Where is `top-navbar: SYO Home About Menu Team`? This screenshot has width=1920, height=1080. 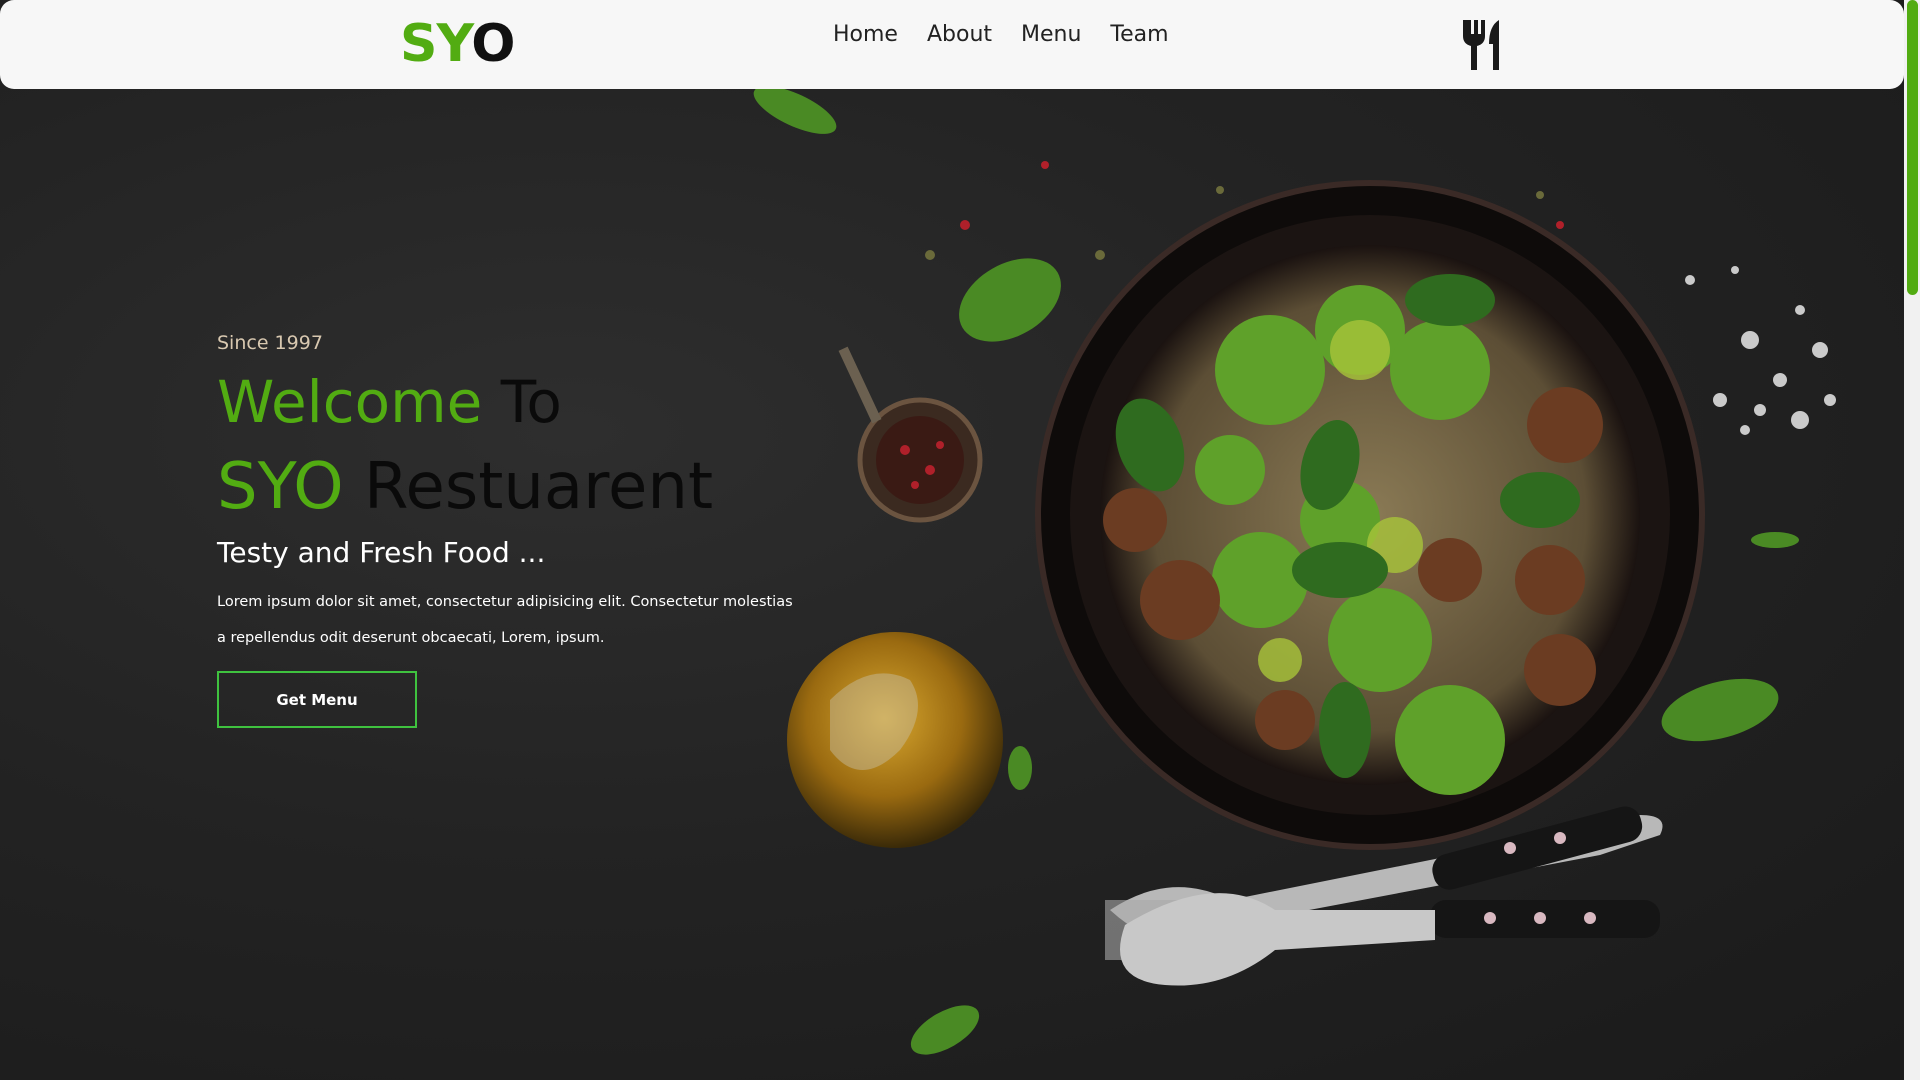 top-navbar: SYO Home About Menu Team is located at coordinates (952, 44).